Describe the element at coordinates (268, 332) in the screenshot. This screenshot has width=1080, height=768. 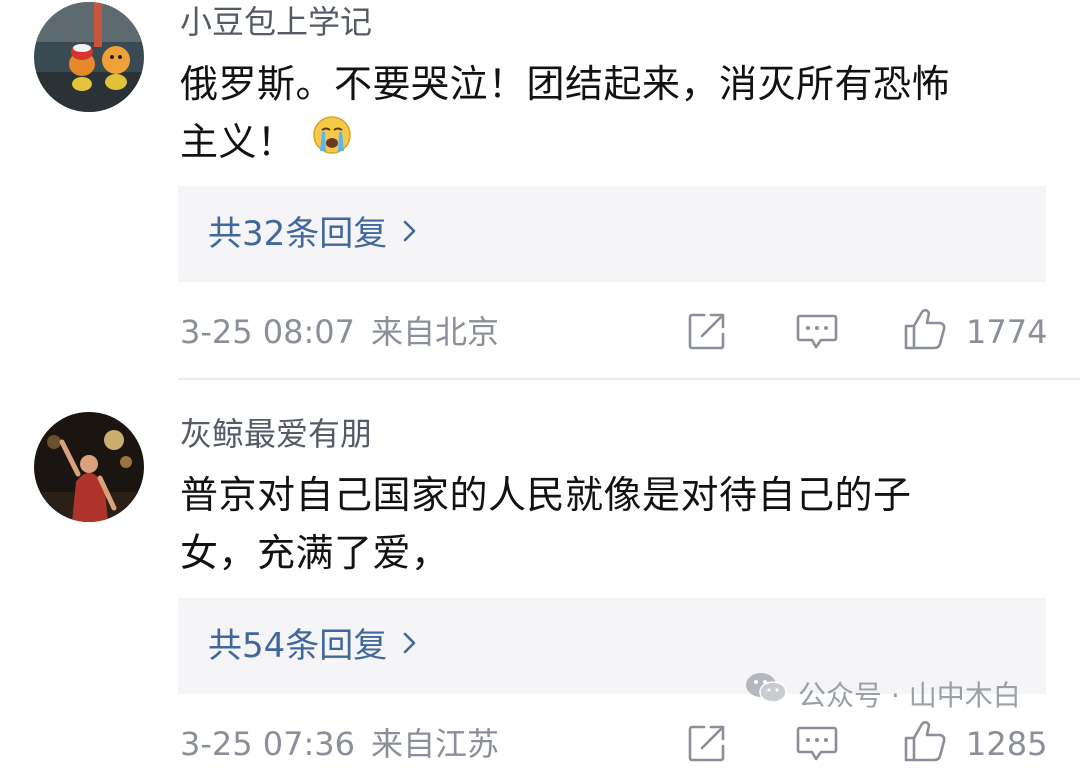
I see `comment-date: 3-25 08:07` at that location.